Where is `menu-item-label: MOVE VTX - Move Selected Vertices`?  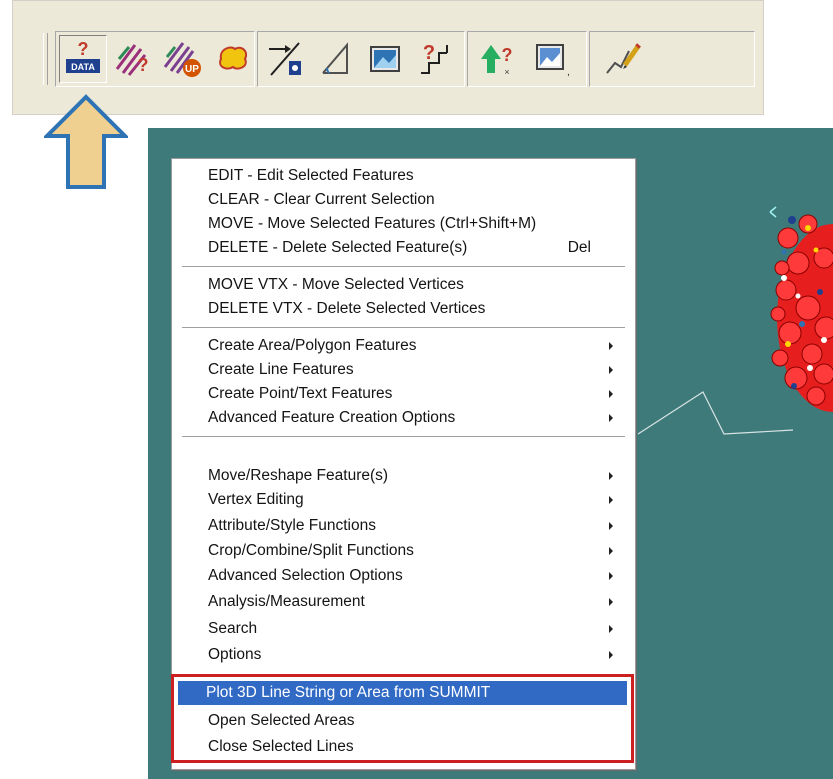
menu-item-label: MOVE VTX - Move Selected Vertices is located at coordinates (336, 284).